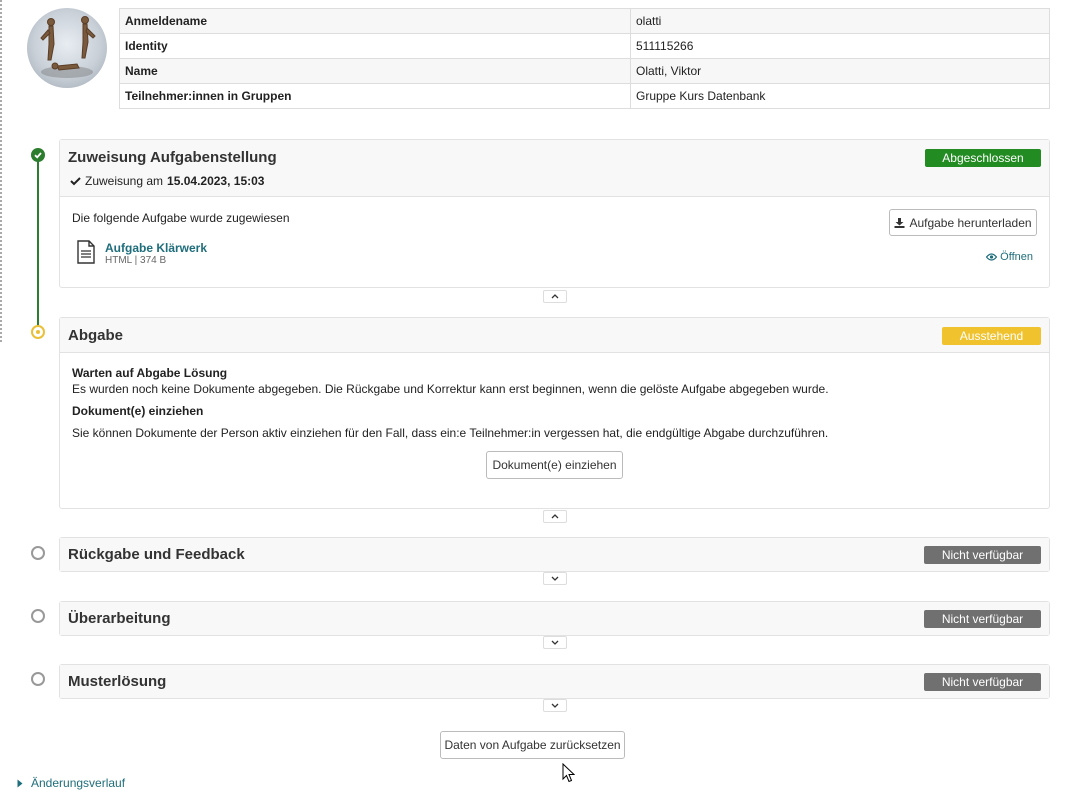 The height and width of the screenshot is (800, 1087). What do you see at coordinates (78, 783) in the screenshot?
I see `change-history-label: Änderungsverlauf` at bounding box center [78, 783].